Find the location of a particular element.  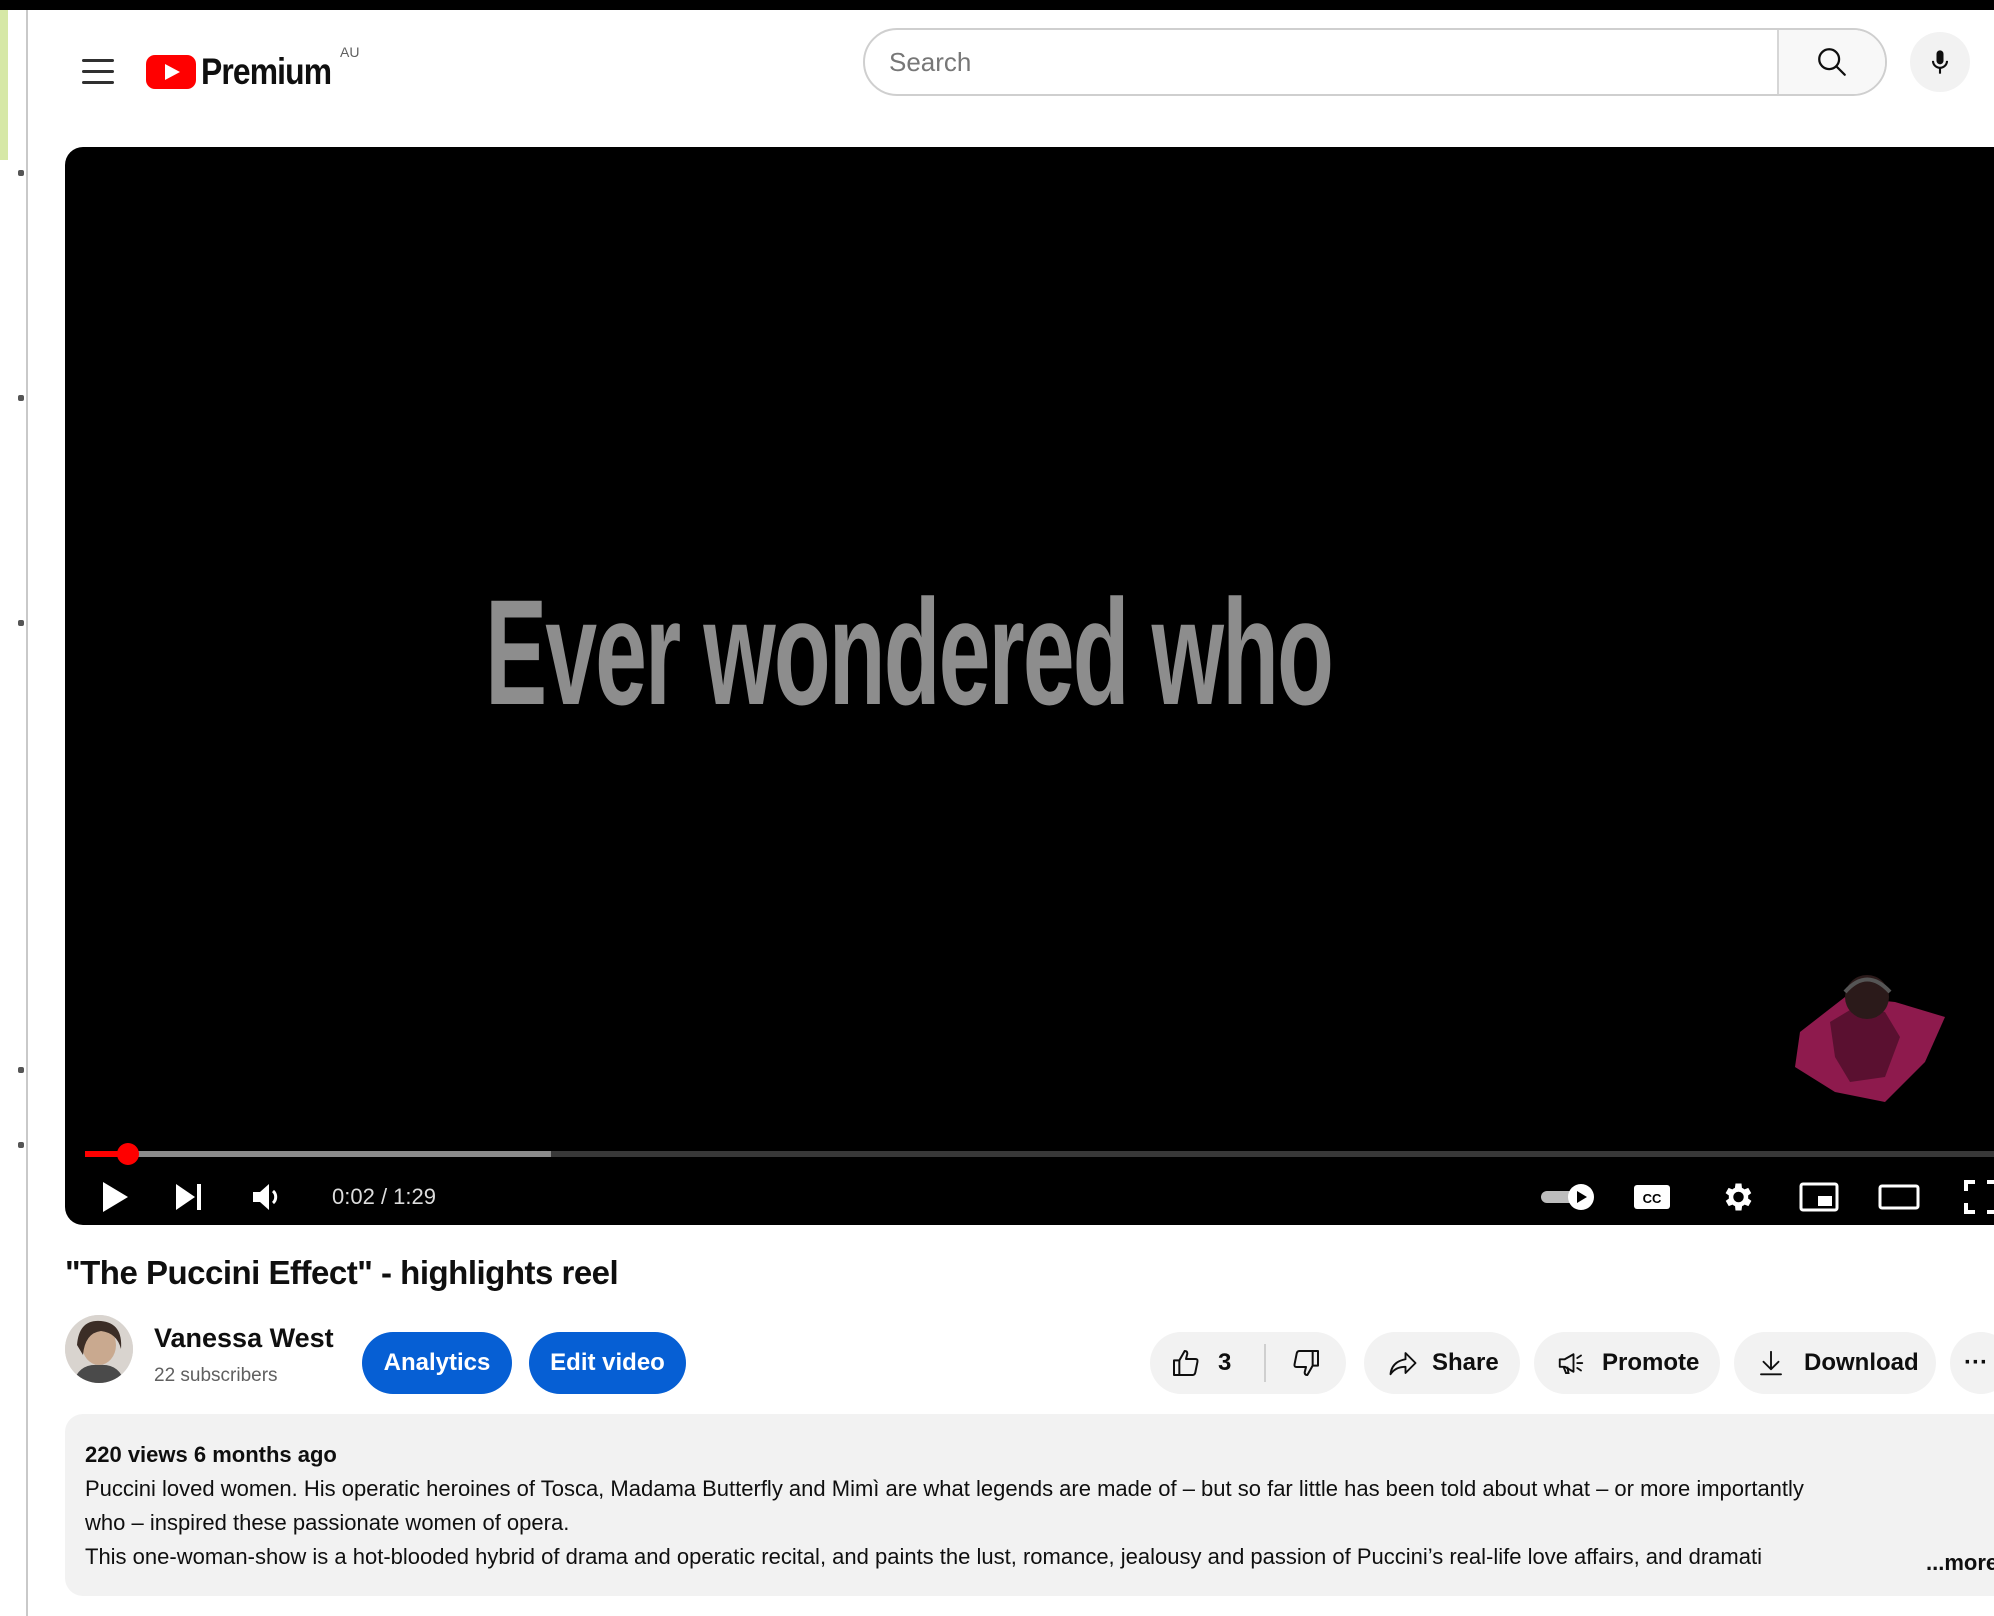

theater-mode-icon is located at coordinates (1899, 1197).